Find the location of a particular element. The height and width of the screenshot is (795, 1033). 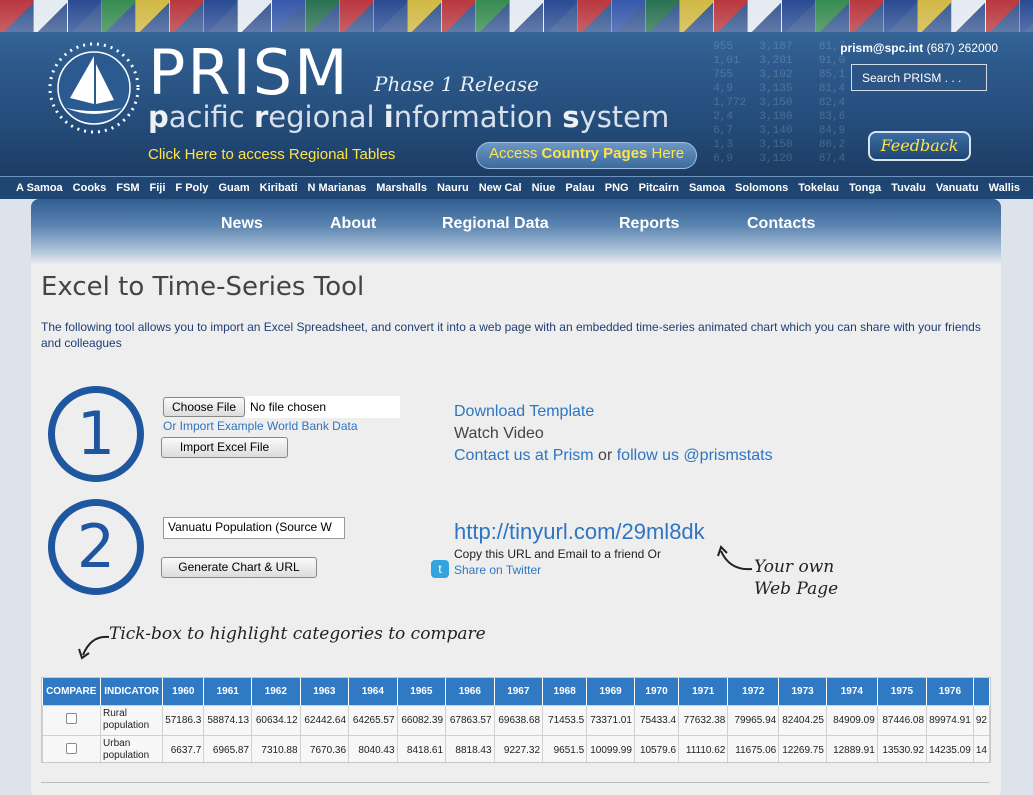

generate-chart-button: Generate Chart & URL is located at coordinates (239, 567).